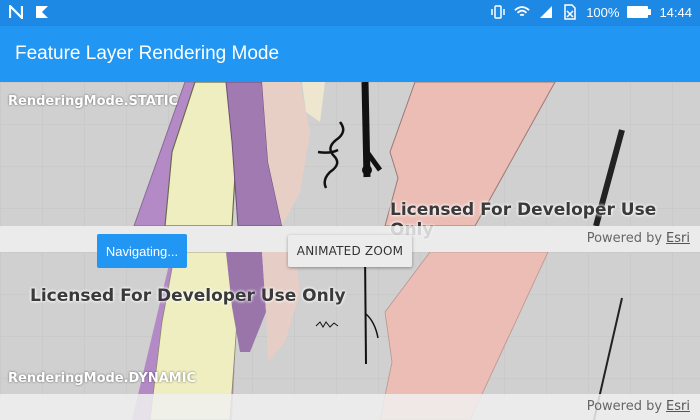 This screenshot has height=420, width=700. What do you see at coordinates (570, 12) in the screenshot?
I see `no-sim-icon` at bounding box center [570, 12].